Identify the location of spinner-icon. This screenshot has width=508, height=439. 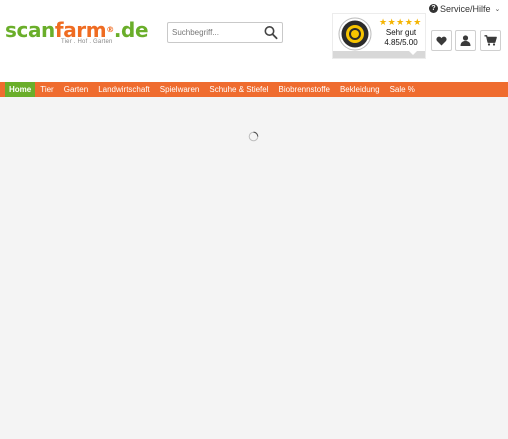
(253, 135).